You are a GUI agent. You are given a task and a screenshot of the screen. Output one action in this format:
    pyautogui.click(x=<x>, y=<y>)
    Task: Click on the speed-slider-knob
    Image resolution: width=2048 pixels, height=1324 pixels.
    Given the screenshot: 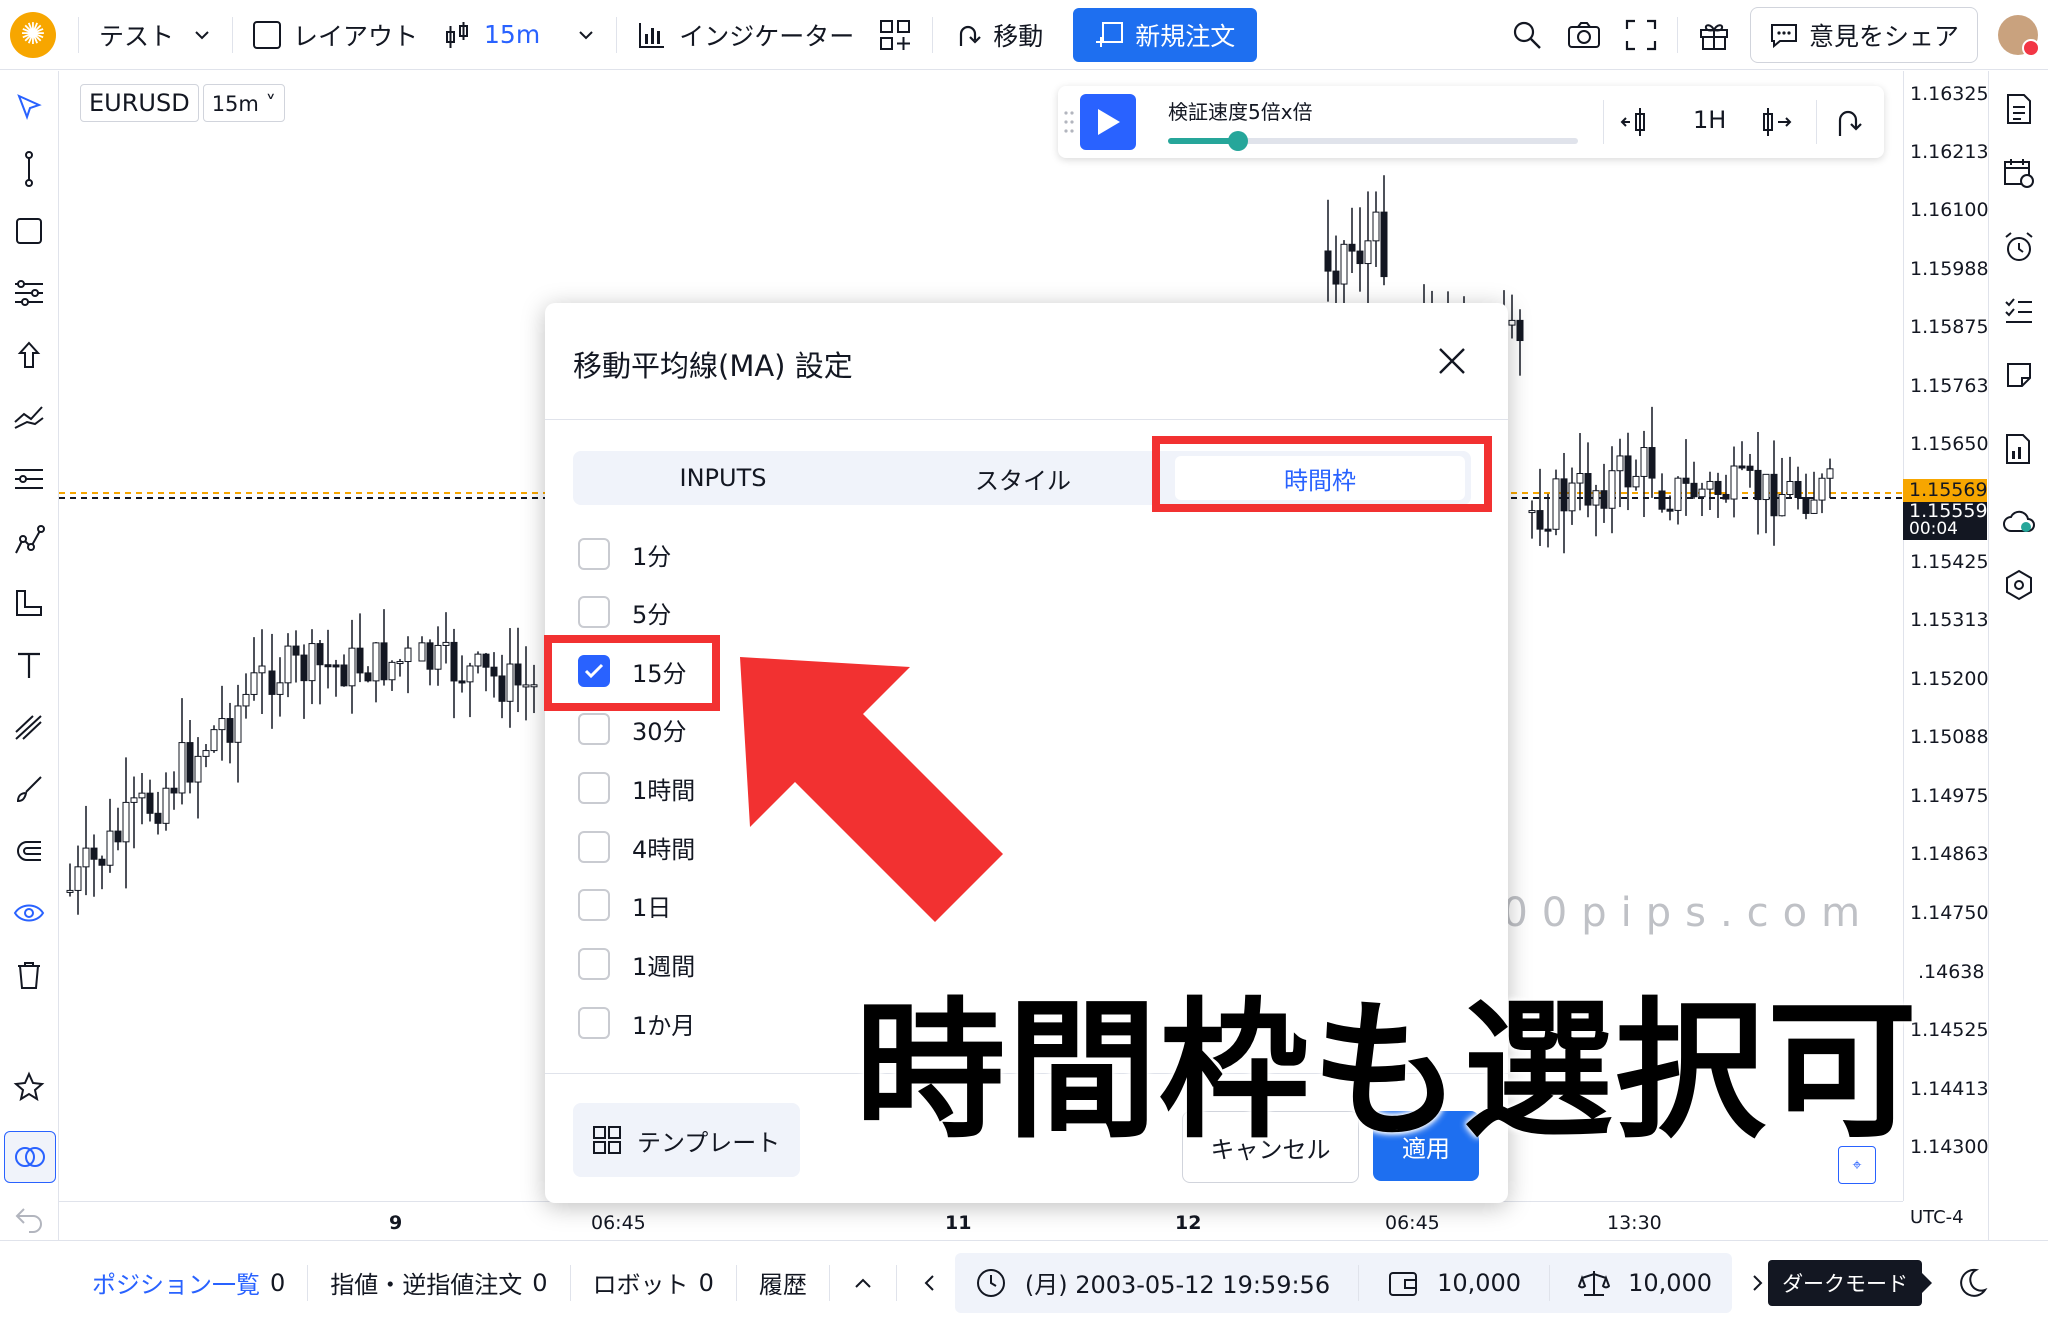 What is the action you would take?
    pyautogui.click(x=1237, y=141)
    